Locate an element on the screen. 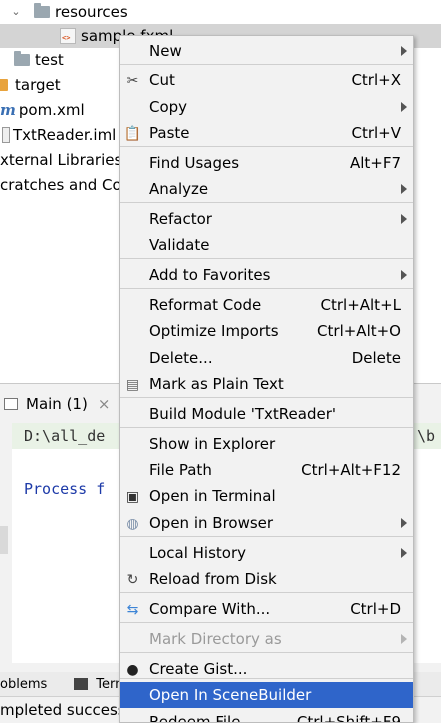 Image resolution: width=441 pixels, height=723 pixels. menu-item-reload-from-disk: ↻ Reload from Disk is located at coordinates (266, 579).